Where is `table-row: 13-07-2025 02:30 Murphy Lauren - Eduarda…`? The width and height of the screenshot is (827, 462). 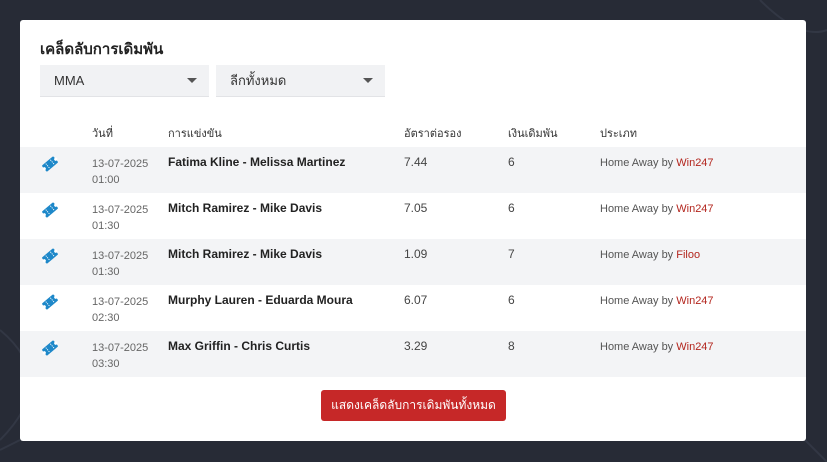
table-row: 13-07-2025 02:30 Murphy Lauren - Eduarda… is located at coordinates (413, 308).